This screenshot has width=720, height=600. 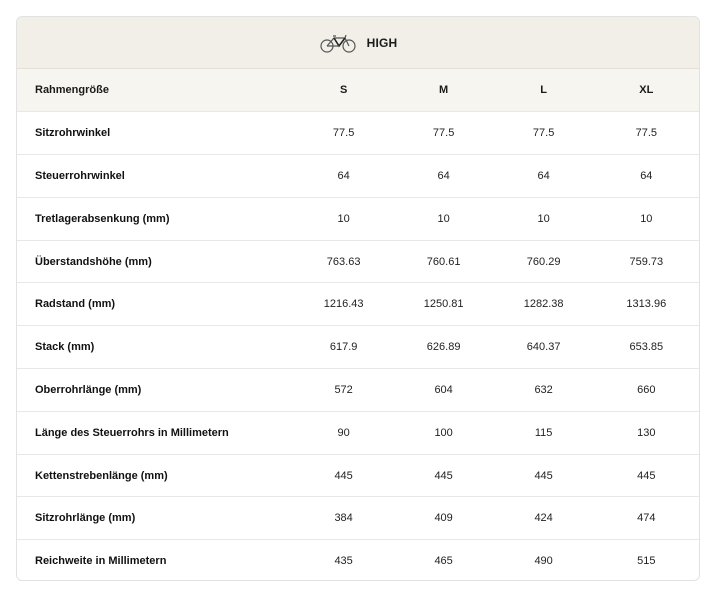 I want to click on cell-value: 435, so click(x=343, y=561).